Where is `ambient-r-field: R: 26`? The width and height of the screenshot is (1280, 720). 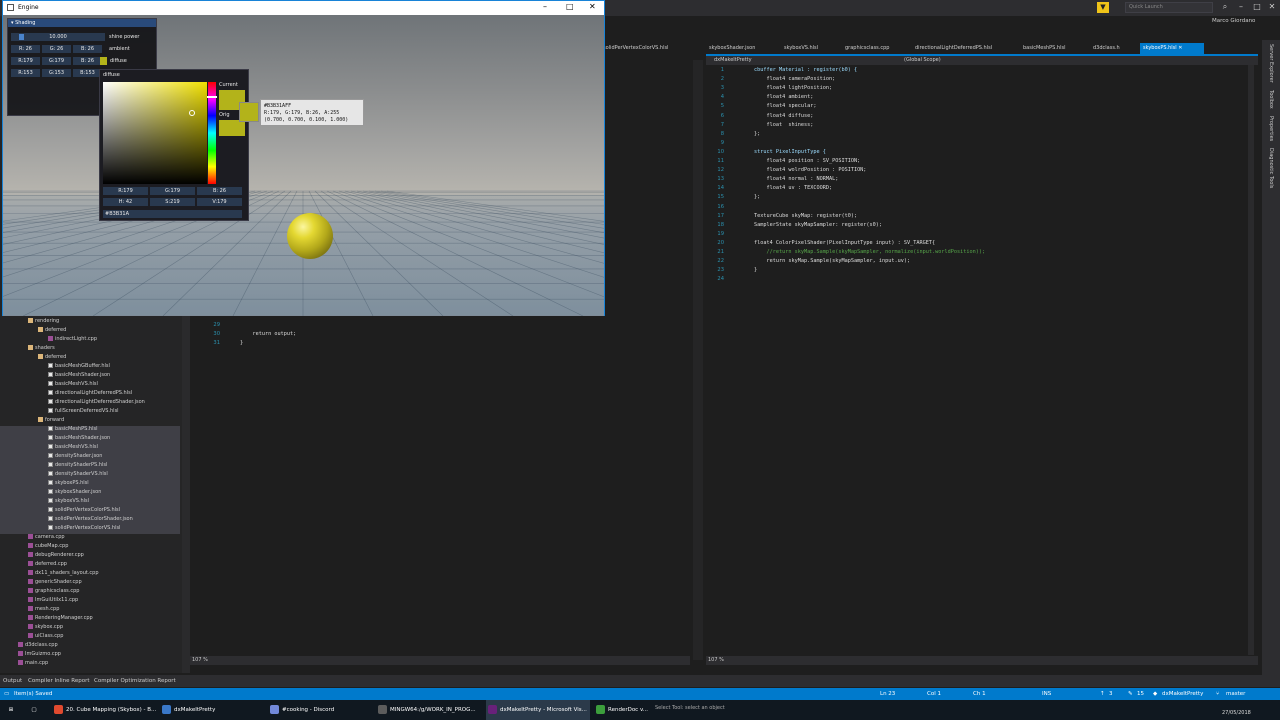
ambient-r-field: R: 26 is located at coordinates (25, 49).